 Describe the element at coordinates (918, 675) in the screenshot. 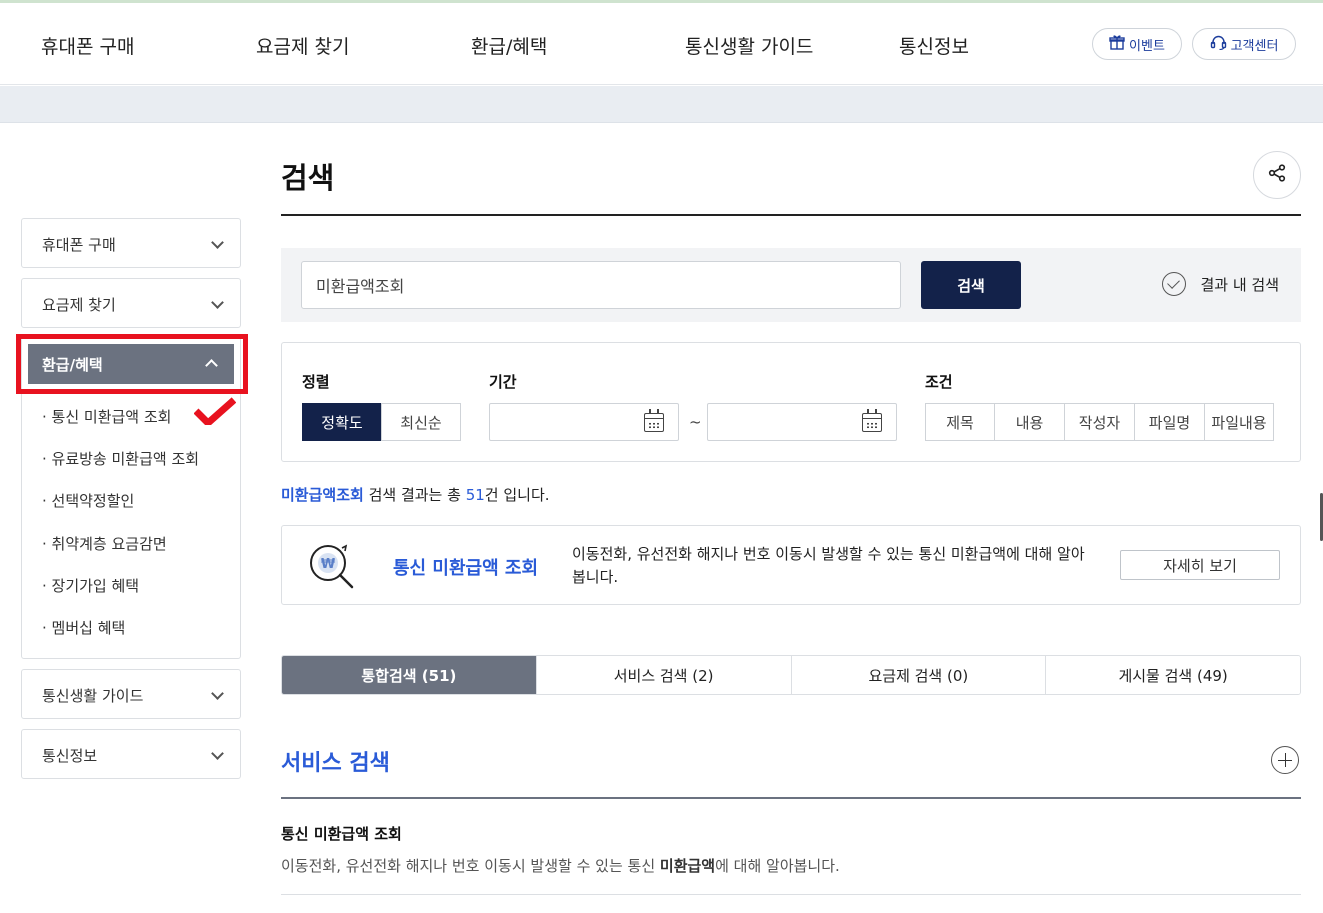

I see `tab-plan: 요금제 검색 (0)` at that location.